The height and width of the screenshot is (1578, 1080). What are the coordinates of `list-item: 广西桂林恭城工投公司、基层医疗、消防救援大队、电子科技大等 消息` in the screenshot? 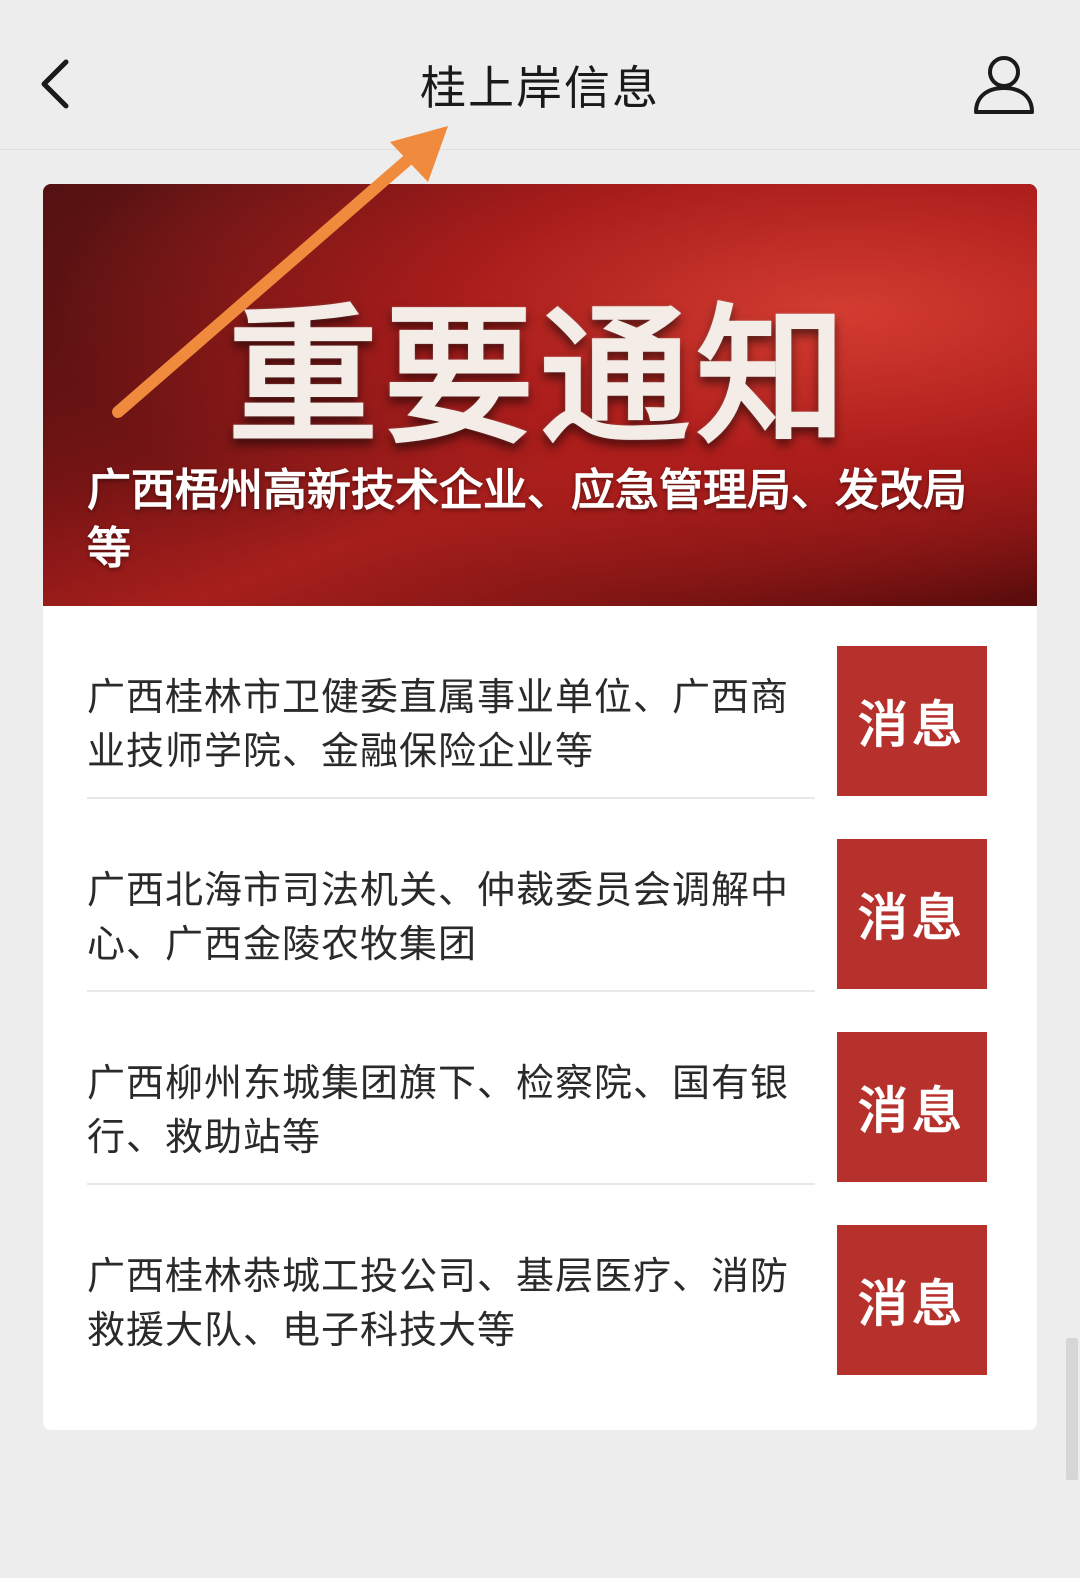 It's located at (540, 1281).